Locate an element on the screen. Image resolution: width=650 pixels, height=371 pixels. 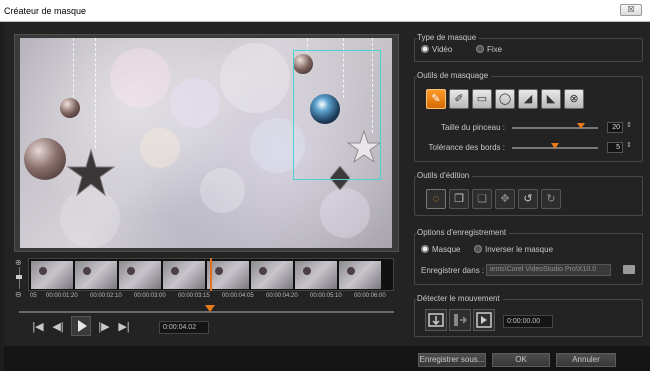
star-ornament-left is located at coordinates (91, 172).